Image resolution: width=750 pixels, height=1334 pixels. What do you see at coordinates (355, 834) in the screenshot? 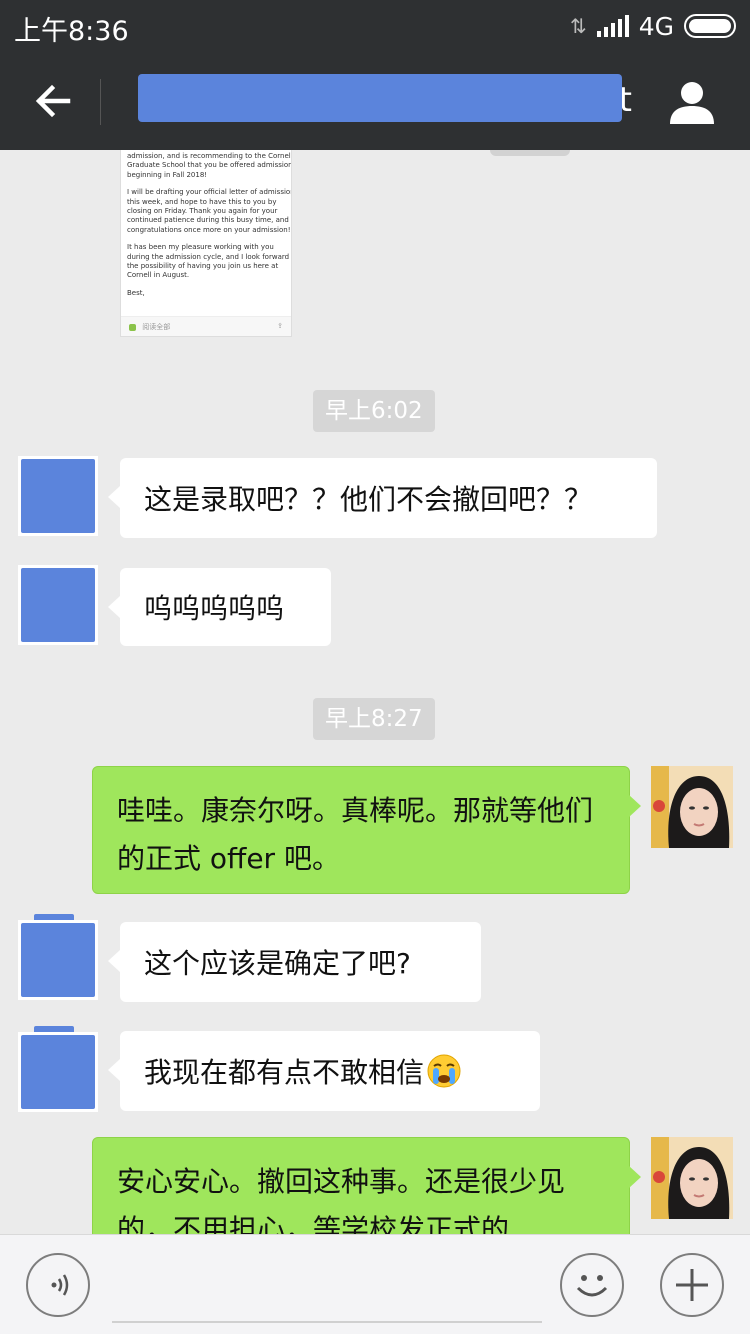
I see `message-text: 哇哇。康奈尔呀。真棒呢。那就等他们的正式 offer 吧。` at bounding box center [355, 834].